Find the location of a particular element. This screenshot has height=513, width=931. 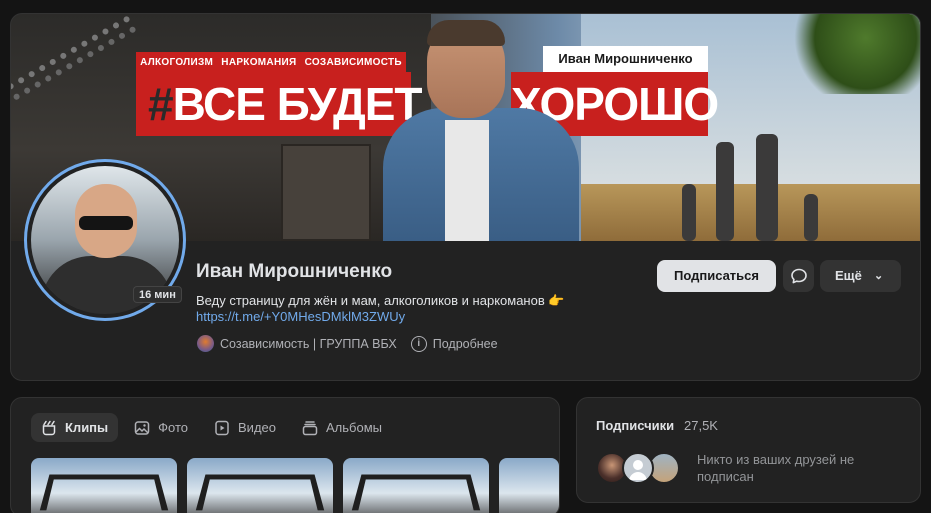

subscribers-friends-note: Никто из ваших друзей не подписан is located at coordinates (776, 468).